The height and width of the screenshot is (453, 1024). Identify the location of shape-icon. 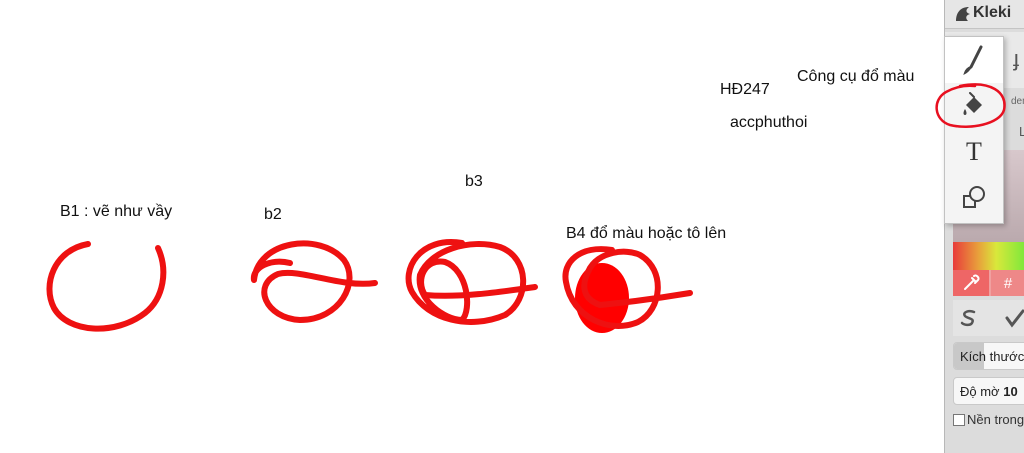
(974, 197).